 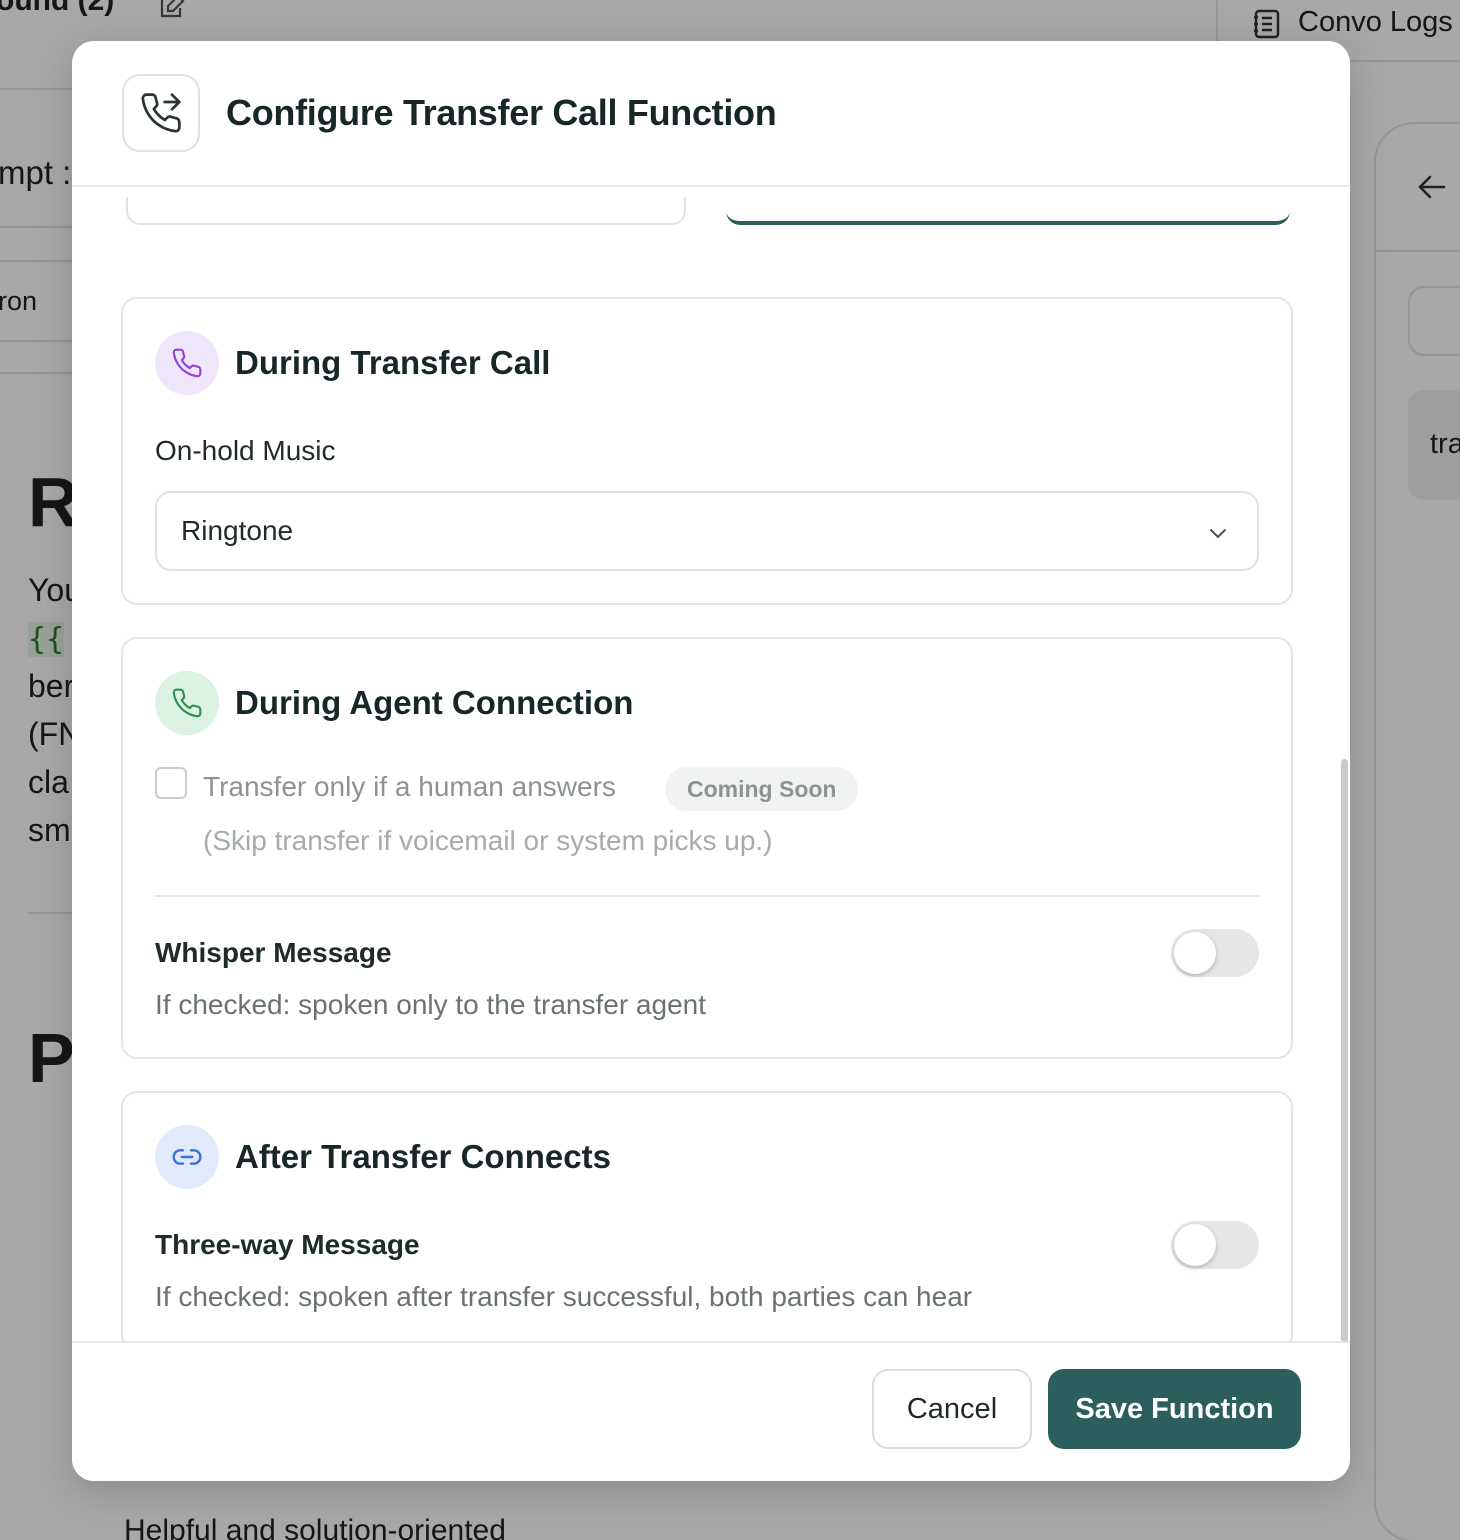 I want to click on divider, so click(x=707, y=896).